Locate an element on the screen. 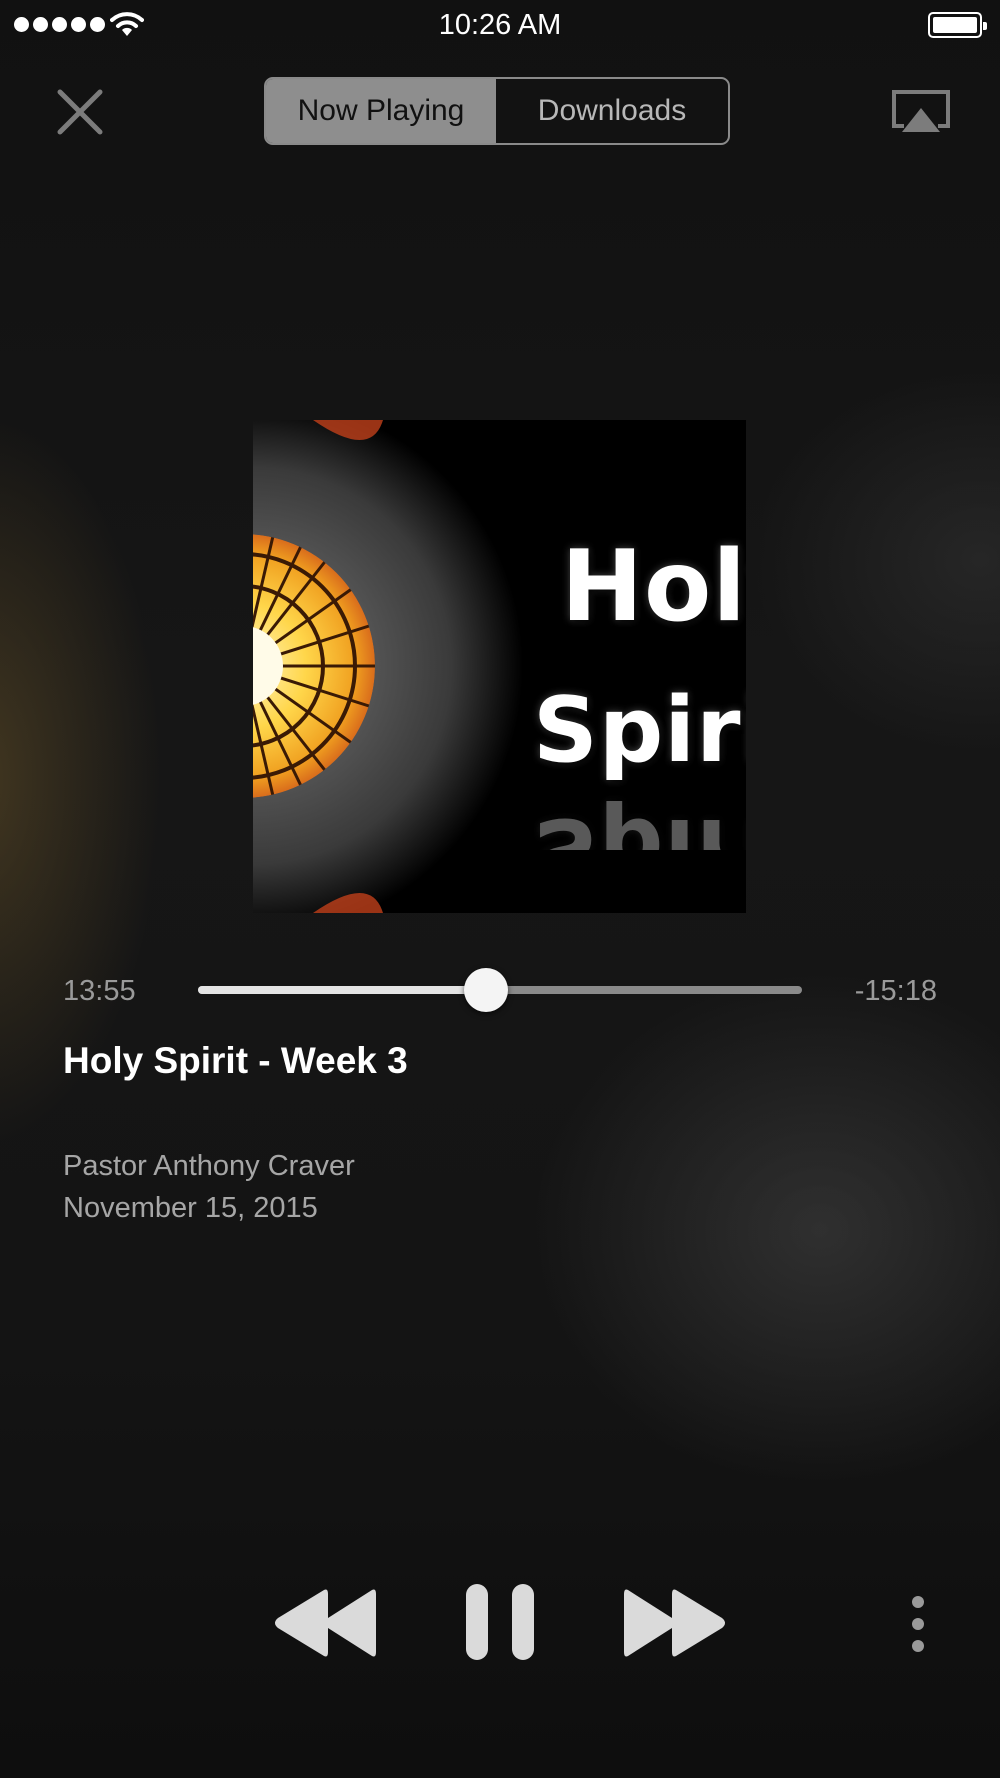 The height and width of the screenshot is (1778, 1000). speaker-name: Pastor Anthony Craver is located at coordinates (209, 1166).